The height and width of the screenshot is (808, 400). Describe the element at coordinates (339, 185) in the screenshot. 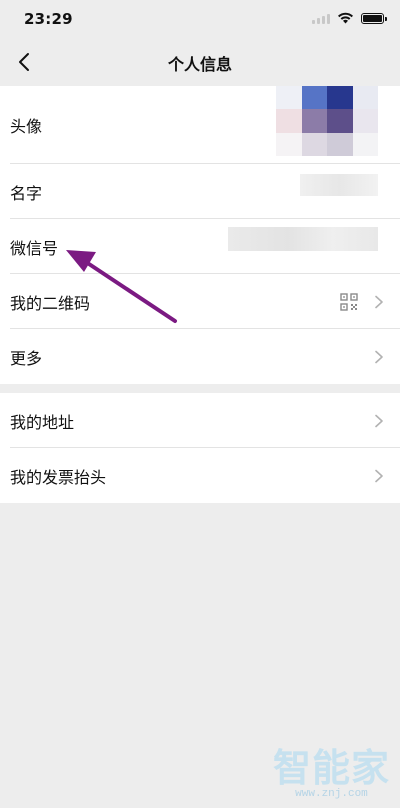

I see `name-value-blurred` at that location.